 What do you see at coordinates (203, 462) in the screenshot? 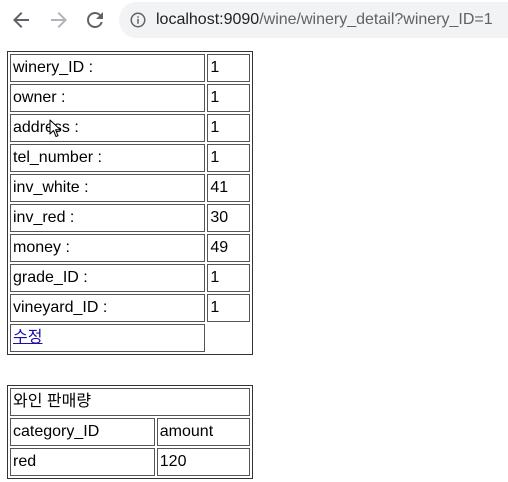
I see `cell-amount: 120` at bounding box center [203, 462].